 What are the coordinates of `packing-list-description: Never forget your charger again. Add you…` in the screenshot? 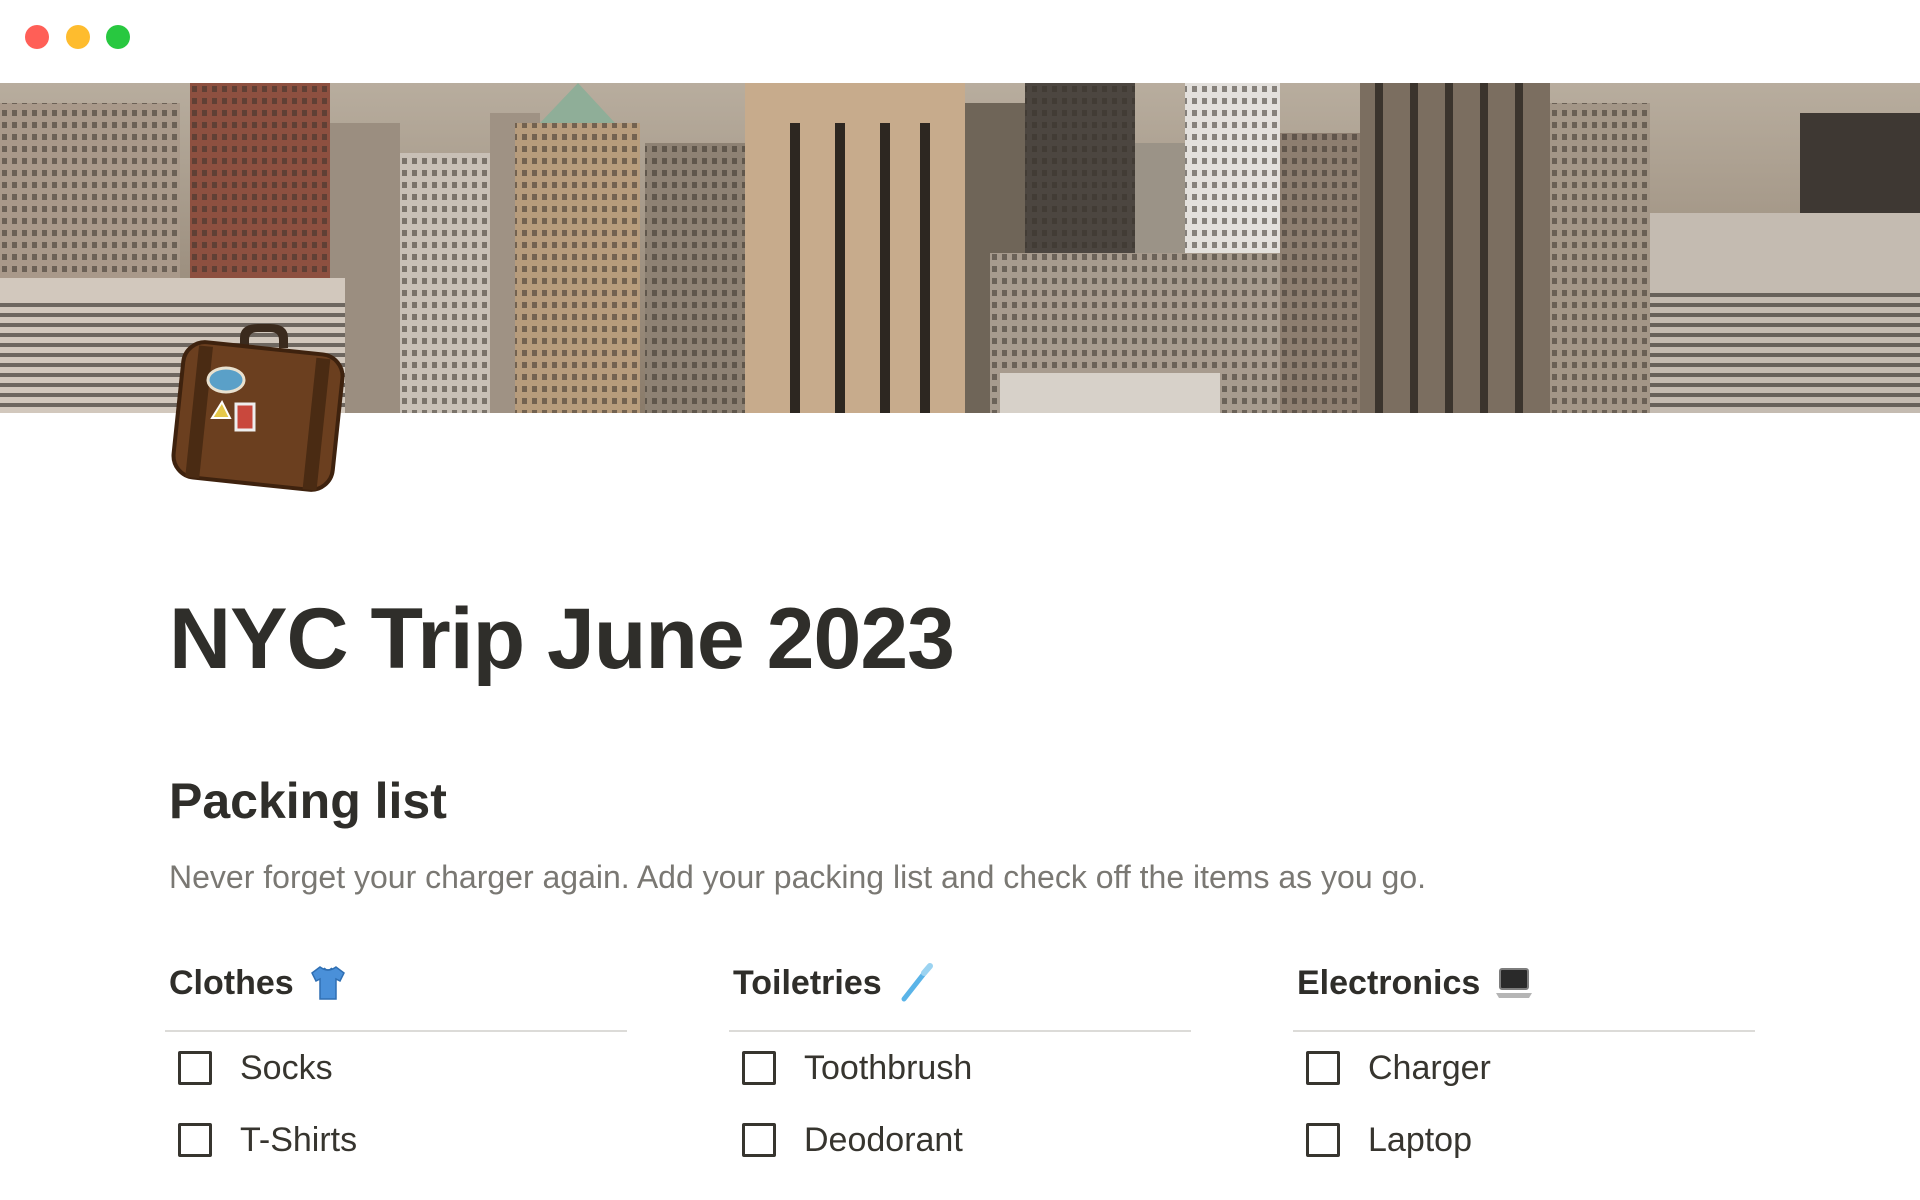 It's located at (797, 877).